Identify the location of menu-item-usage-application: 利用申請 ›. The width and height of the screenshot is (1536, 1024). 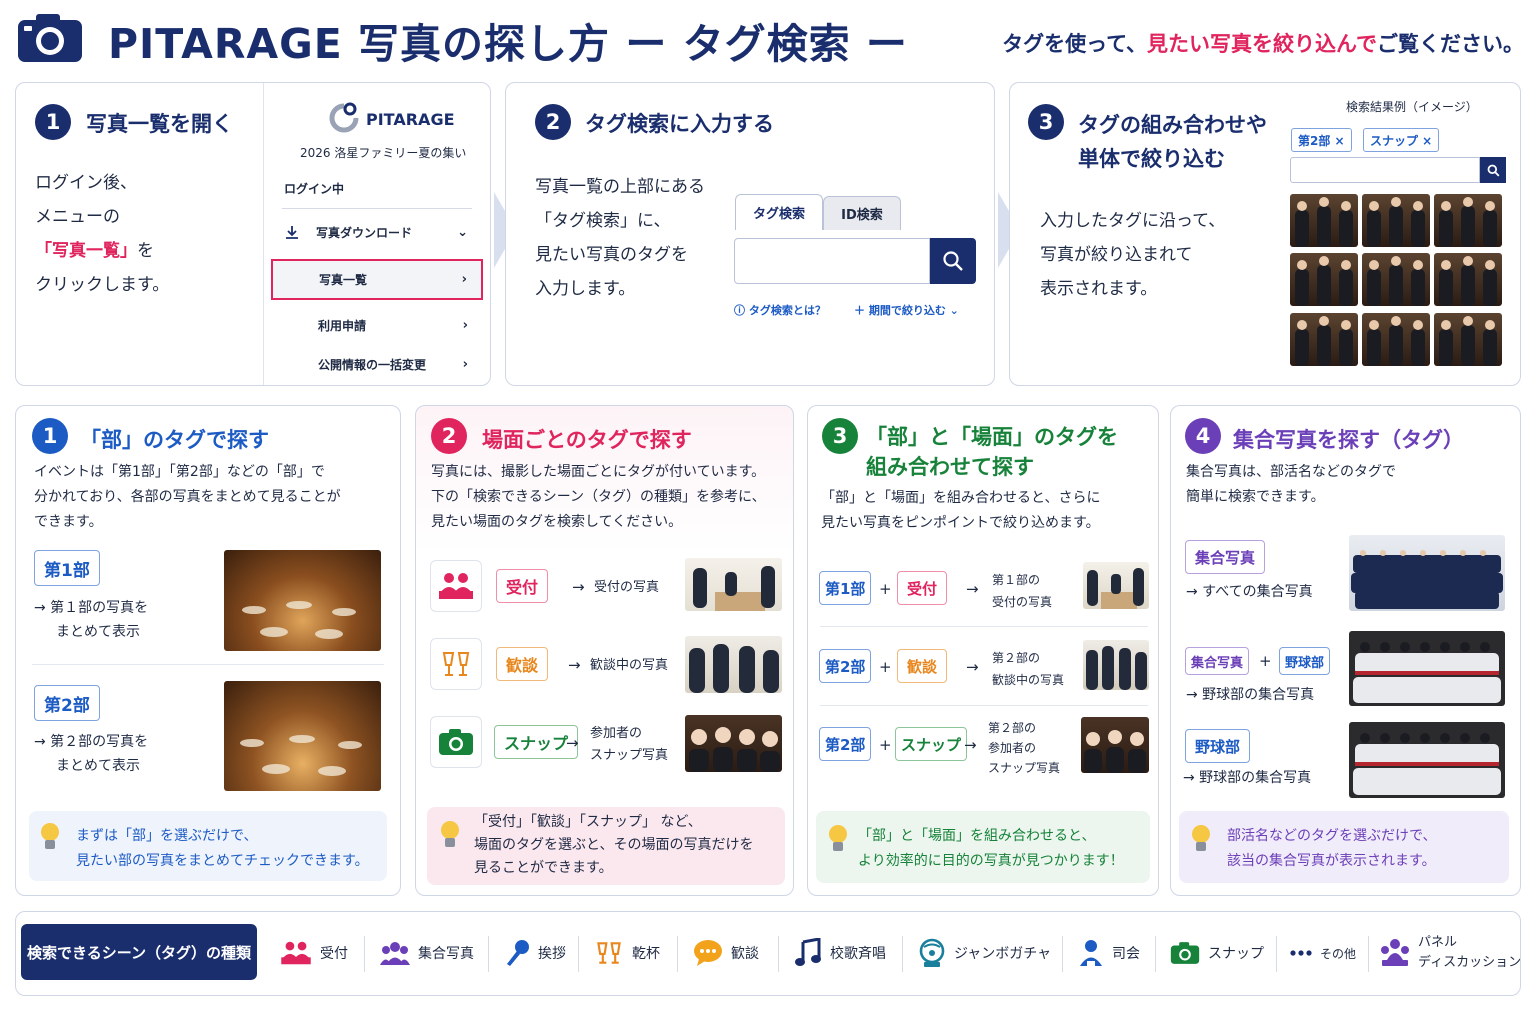
(377, 325).